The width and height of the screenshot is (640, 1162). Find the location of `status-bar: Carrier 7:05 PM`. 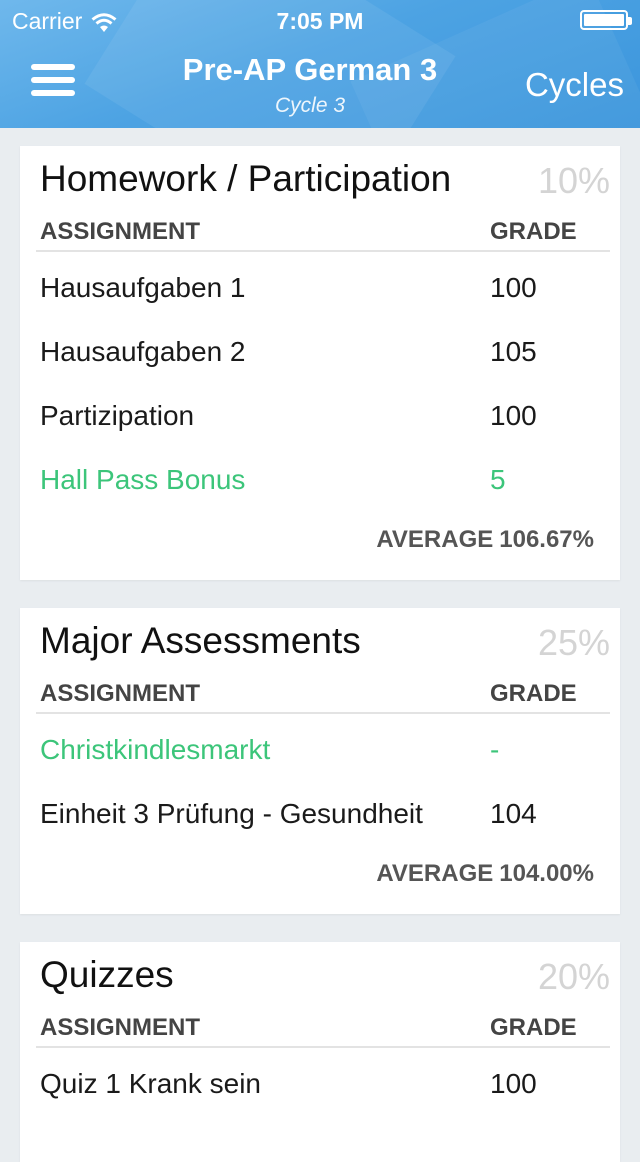

status-bar: Carrier 7:05 PM is located at coordinates (320, 20).